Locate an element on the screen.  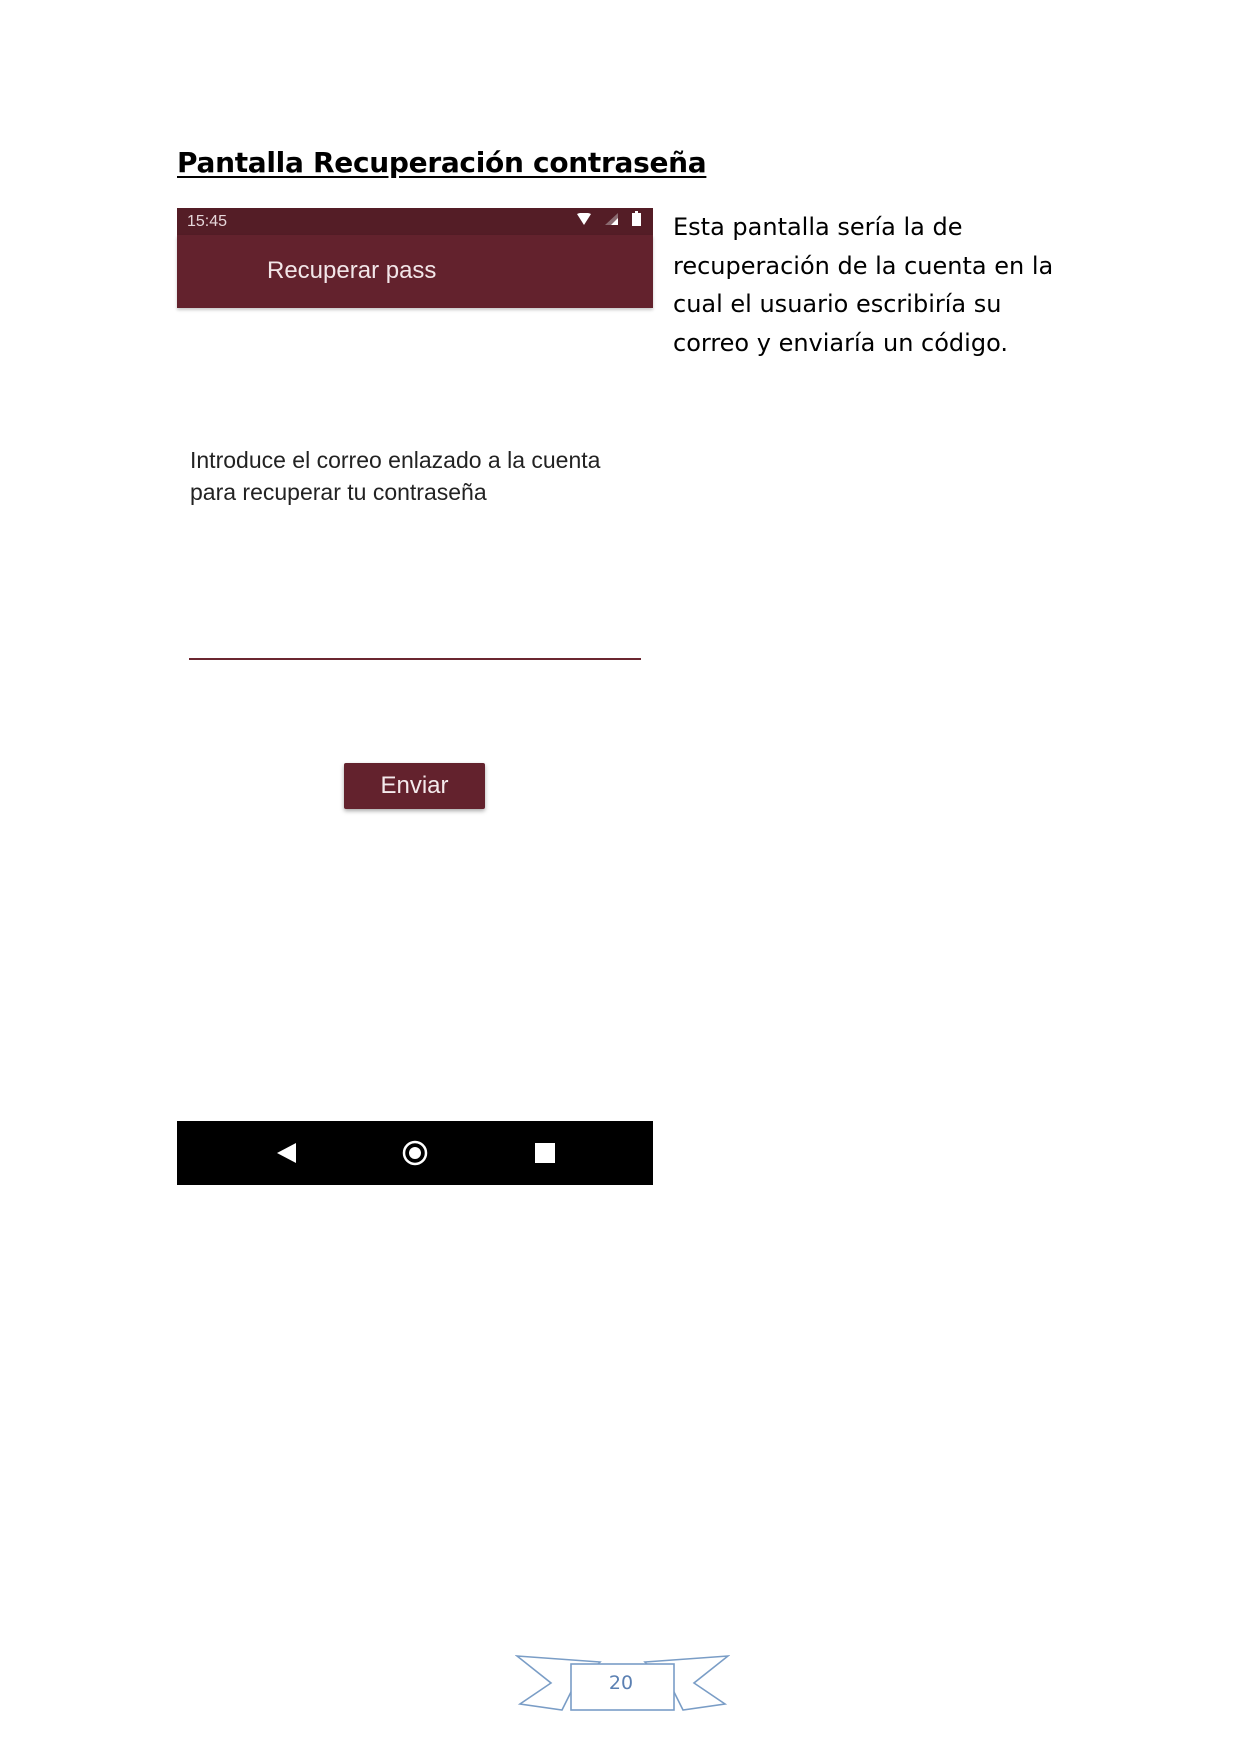
page-number: 20 is located at coordinates (621, 1683).